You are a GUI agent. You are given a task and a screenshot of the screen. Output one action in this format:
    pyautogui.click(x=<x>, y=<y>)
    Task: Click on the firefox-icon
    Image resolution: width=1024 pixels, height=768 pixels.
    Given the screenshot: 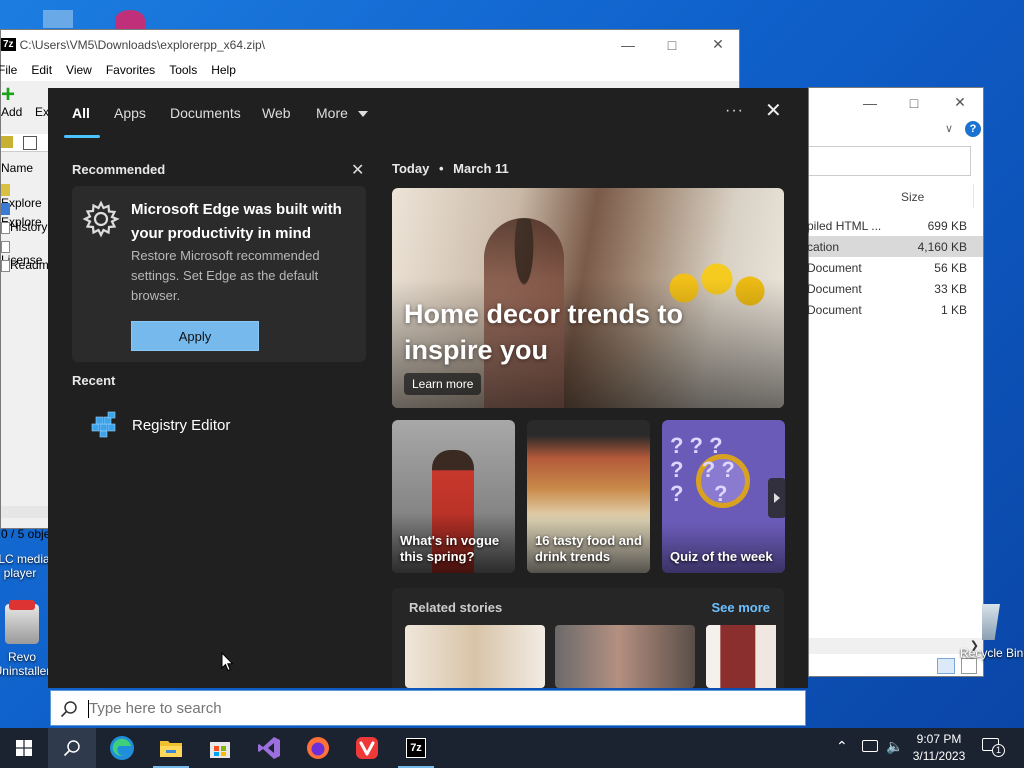 What is the action you would take?
    pyautogui.click(x=318, y=748)
    